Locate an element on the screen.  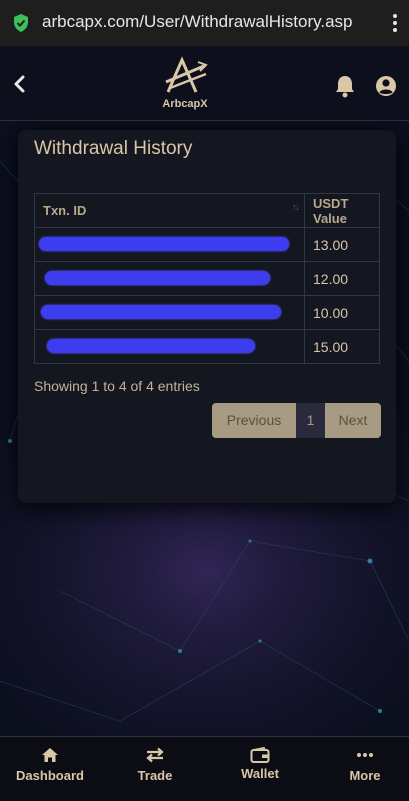
nav-trade: Trade is located at coordinates (155, 769).